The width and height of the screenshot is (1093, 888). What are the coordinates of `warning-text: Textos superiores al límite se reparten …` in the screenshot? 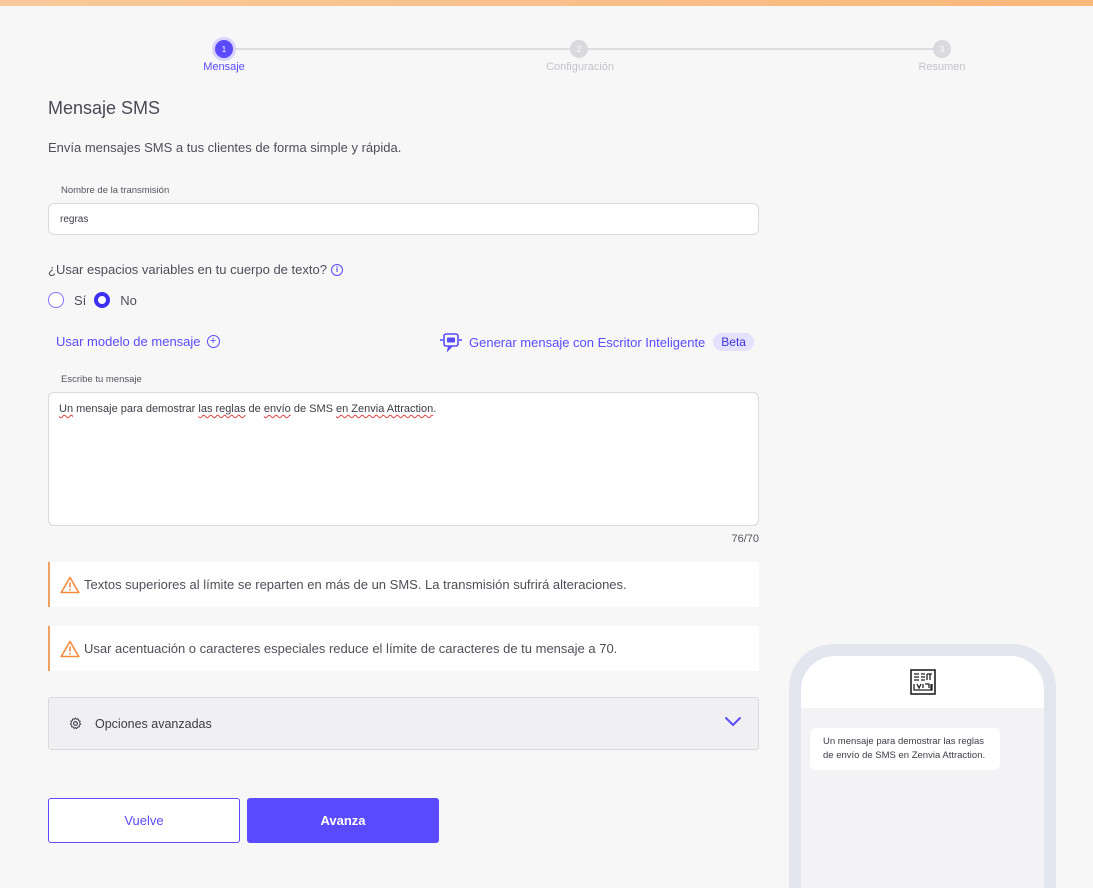 It's located at (355, 584).